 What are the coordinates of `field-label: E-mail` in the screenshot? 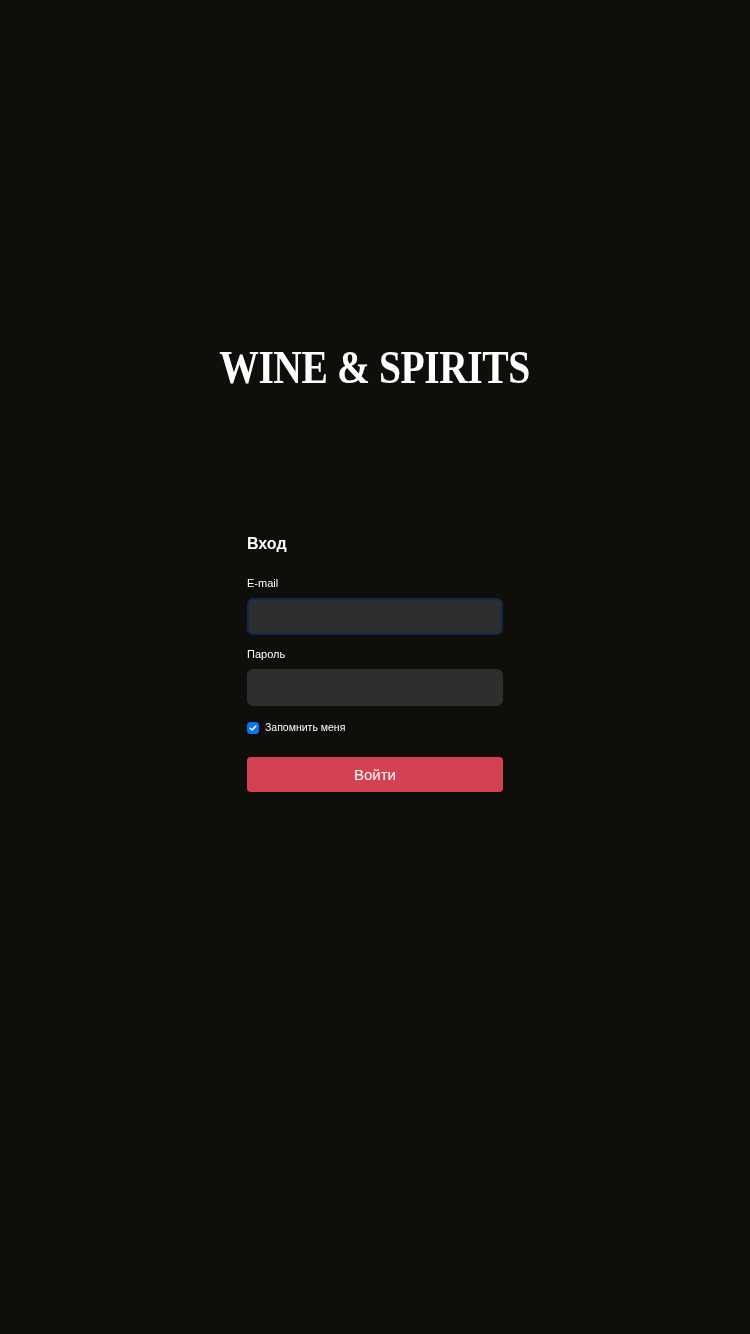 It's located at (263, 583).